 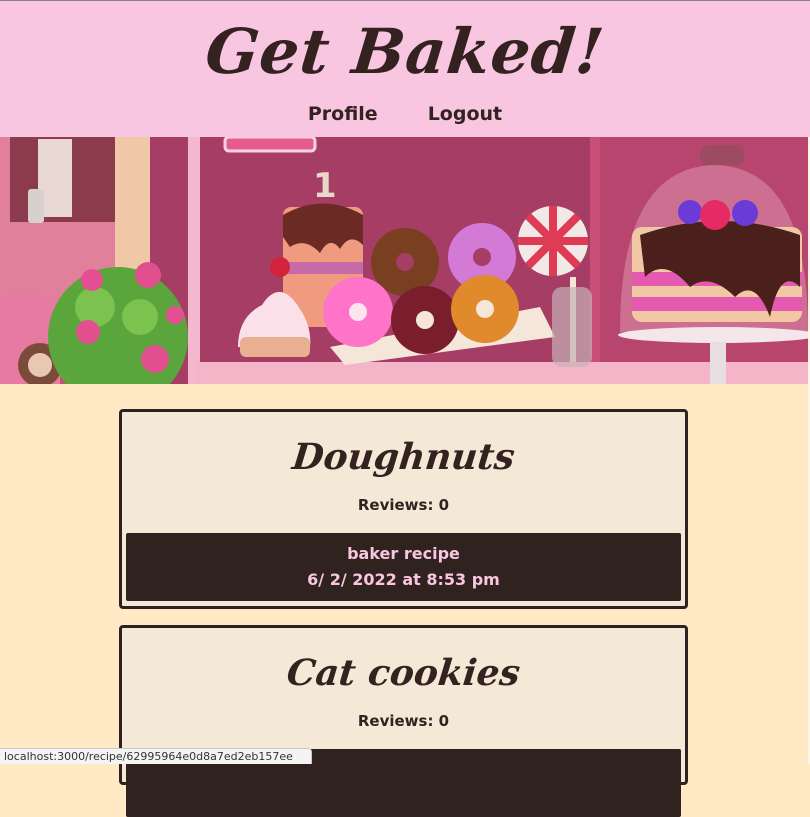 What do you see at coordinates (403, 579) in the screenshot?
I see `recipe-date: 6/ 2/ 2022 at 8:53 pm` at bounding box center [403, 579].